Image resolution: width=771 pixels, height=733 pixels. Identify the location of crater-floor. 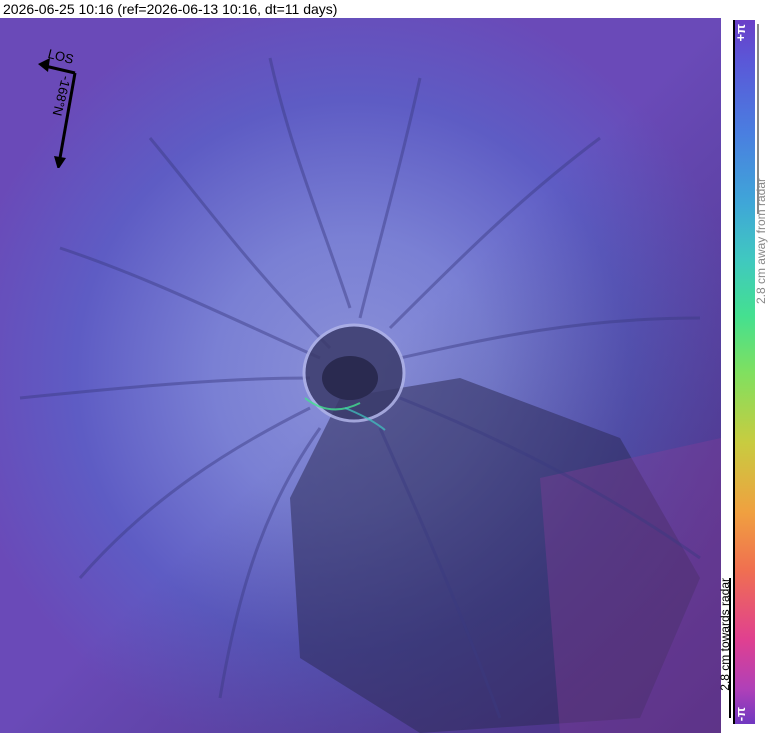
(350, 378).